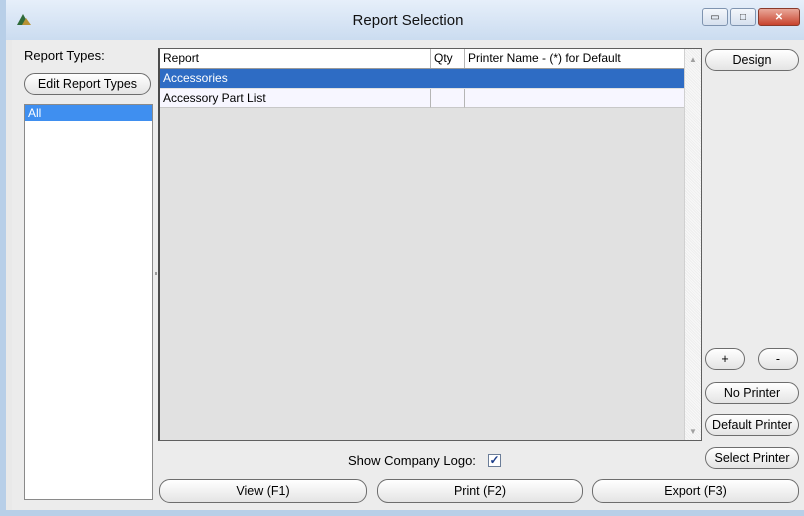 This screenshot has width=804, height=516. What do you see at coordinates (295, 98) in the screenshot?
I see `cell-report: Accessory Part List` at bounding box center [295, 98].